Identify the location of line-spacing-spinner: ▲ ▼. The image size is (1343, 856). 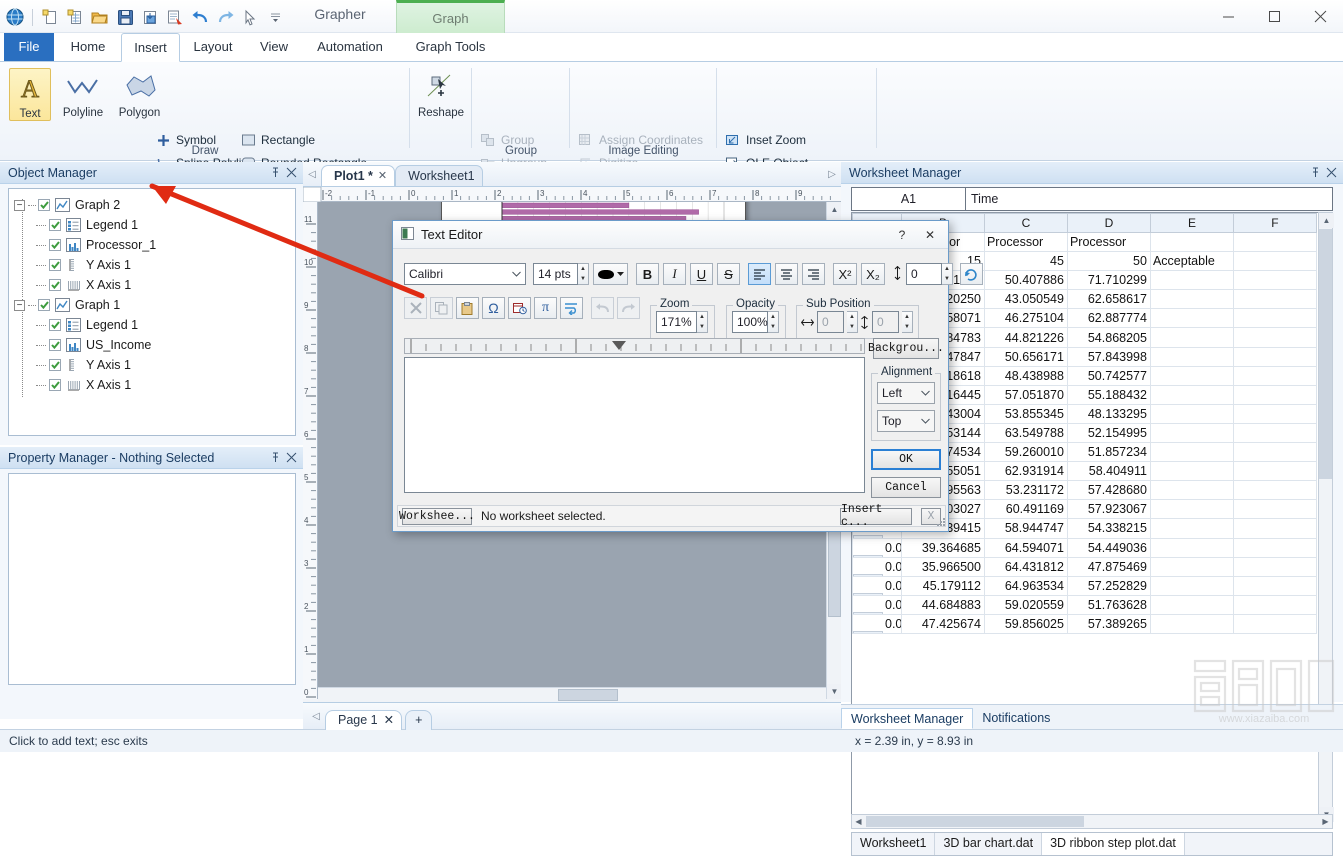
(947, 274).